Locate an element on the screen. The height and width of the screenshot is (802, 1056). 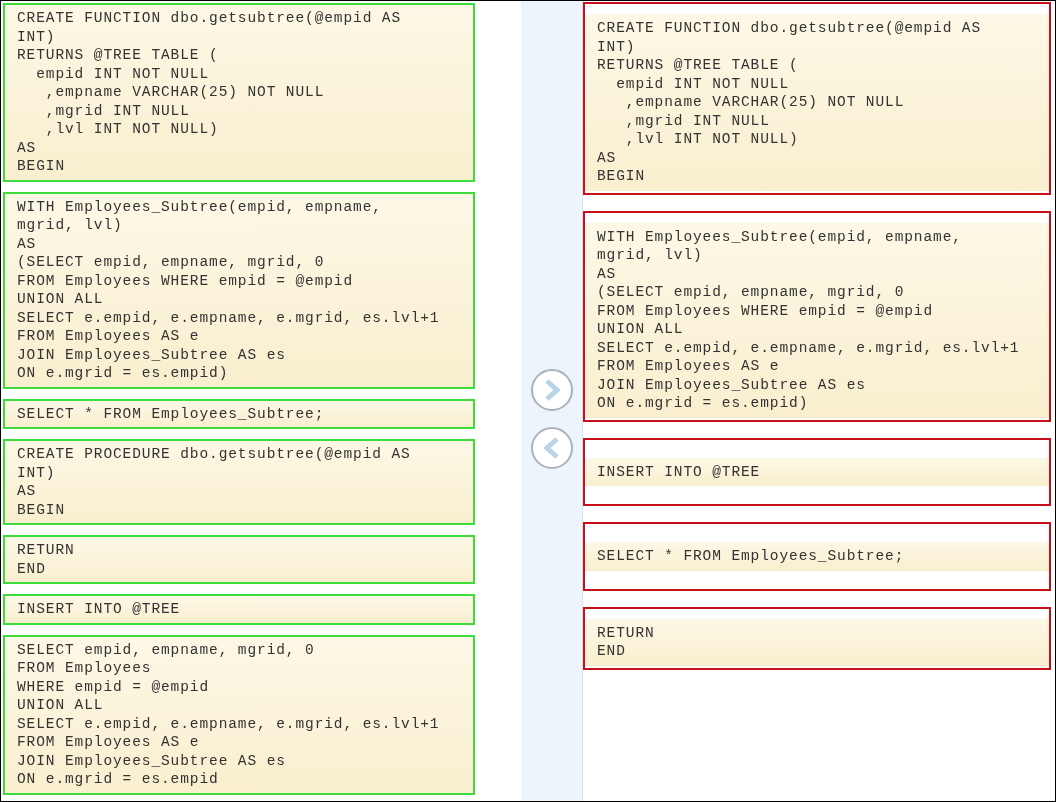
chevron-left-icon is located at coordinates (551, 448).